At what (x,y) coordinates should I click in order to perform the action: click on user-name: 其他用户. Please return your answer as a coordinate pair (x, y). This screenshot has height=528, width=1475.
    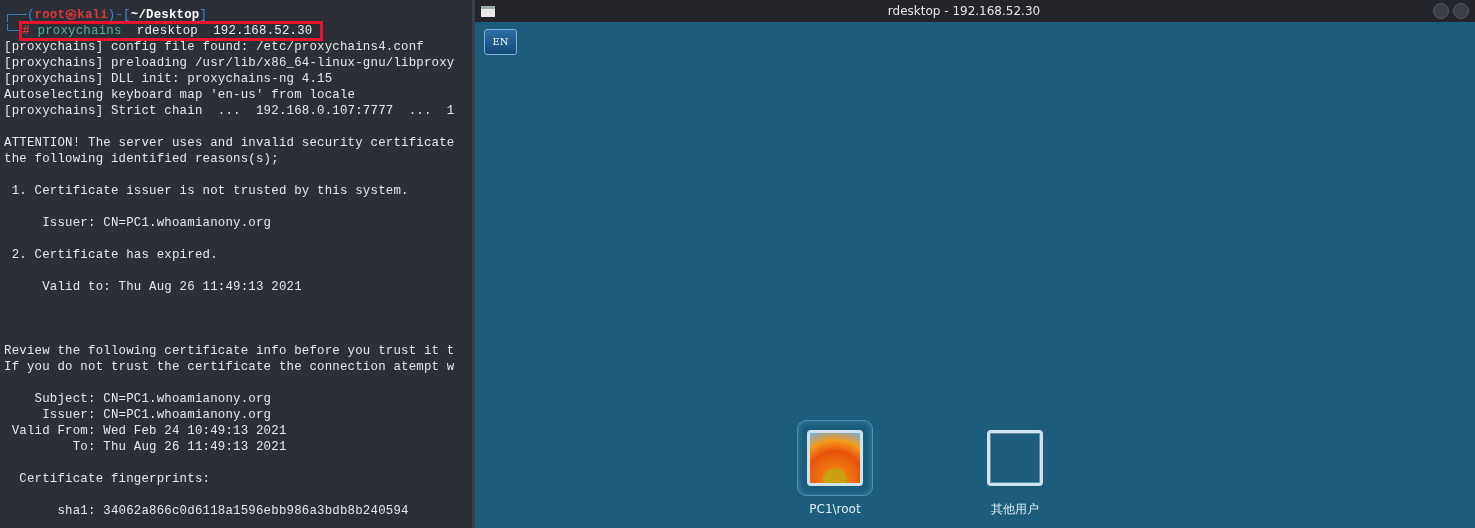
    Looking at the image, I should click on (1015, 509).